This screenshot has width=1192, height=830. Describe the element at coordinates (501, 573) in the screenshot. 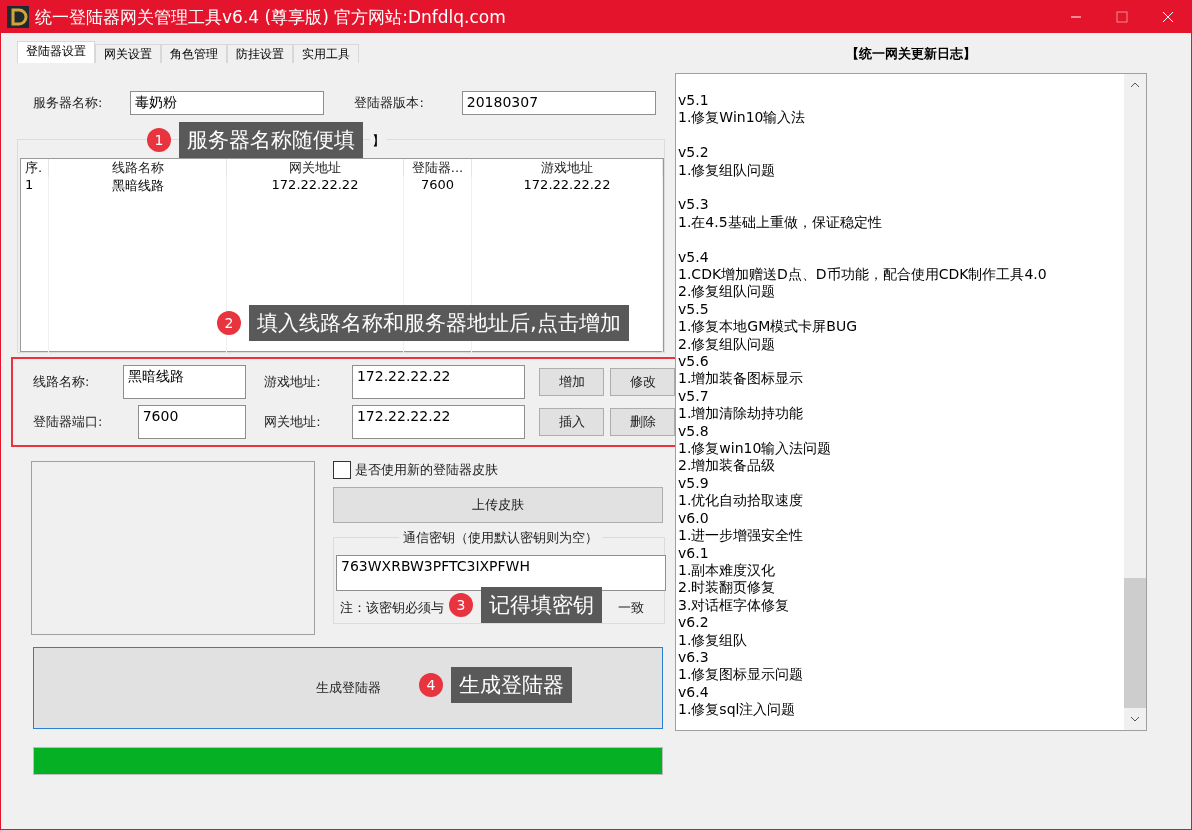

I see `key-field: 763WXRBW3PFTC3IXPFWH` at that location.